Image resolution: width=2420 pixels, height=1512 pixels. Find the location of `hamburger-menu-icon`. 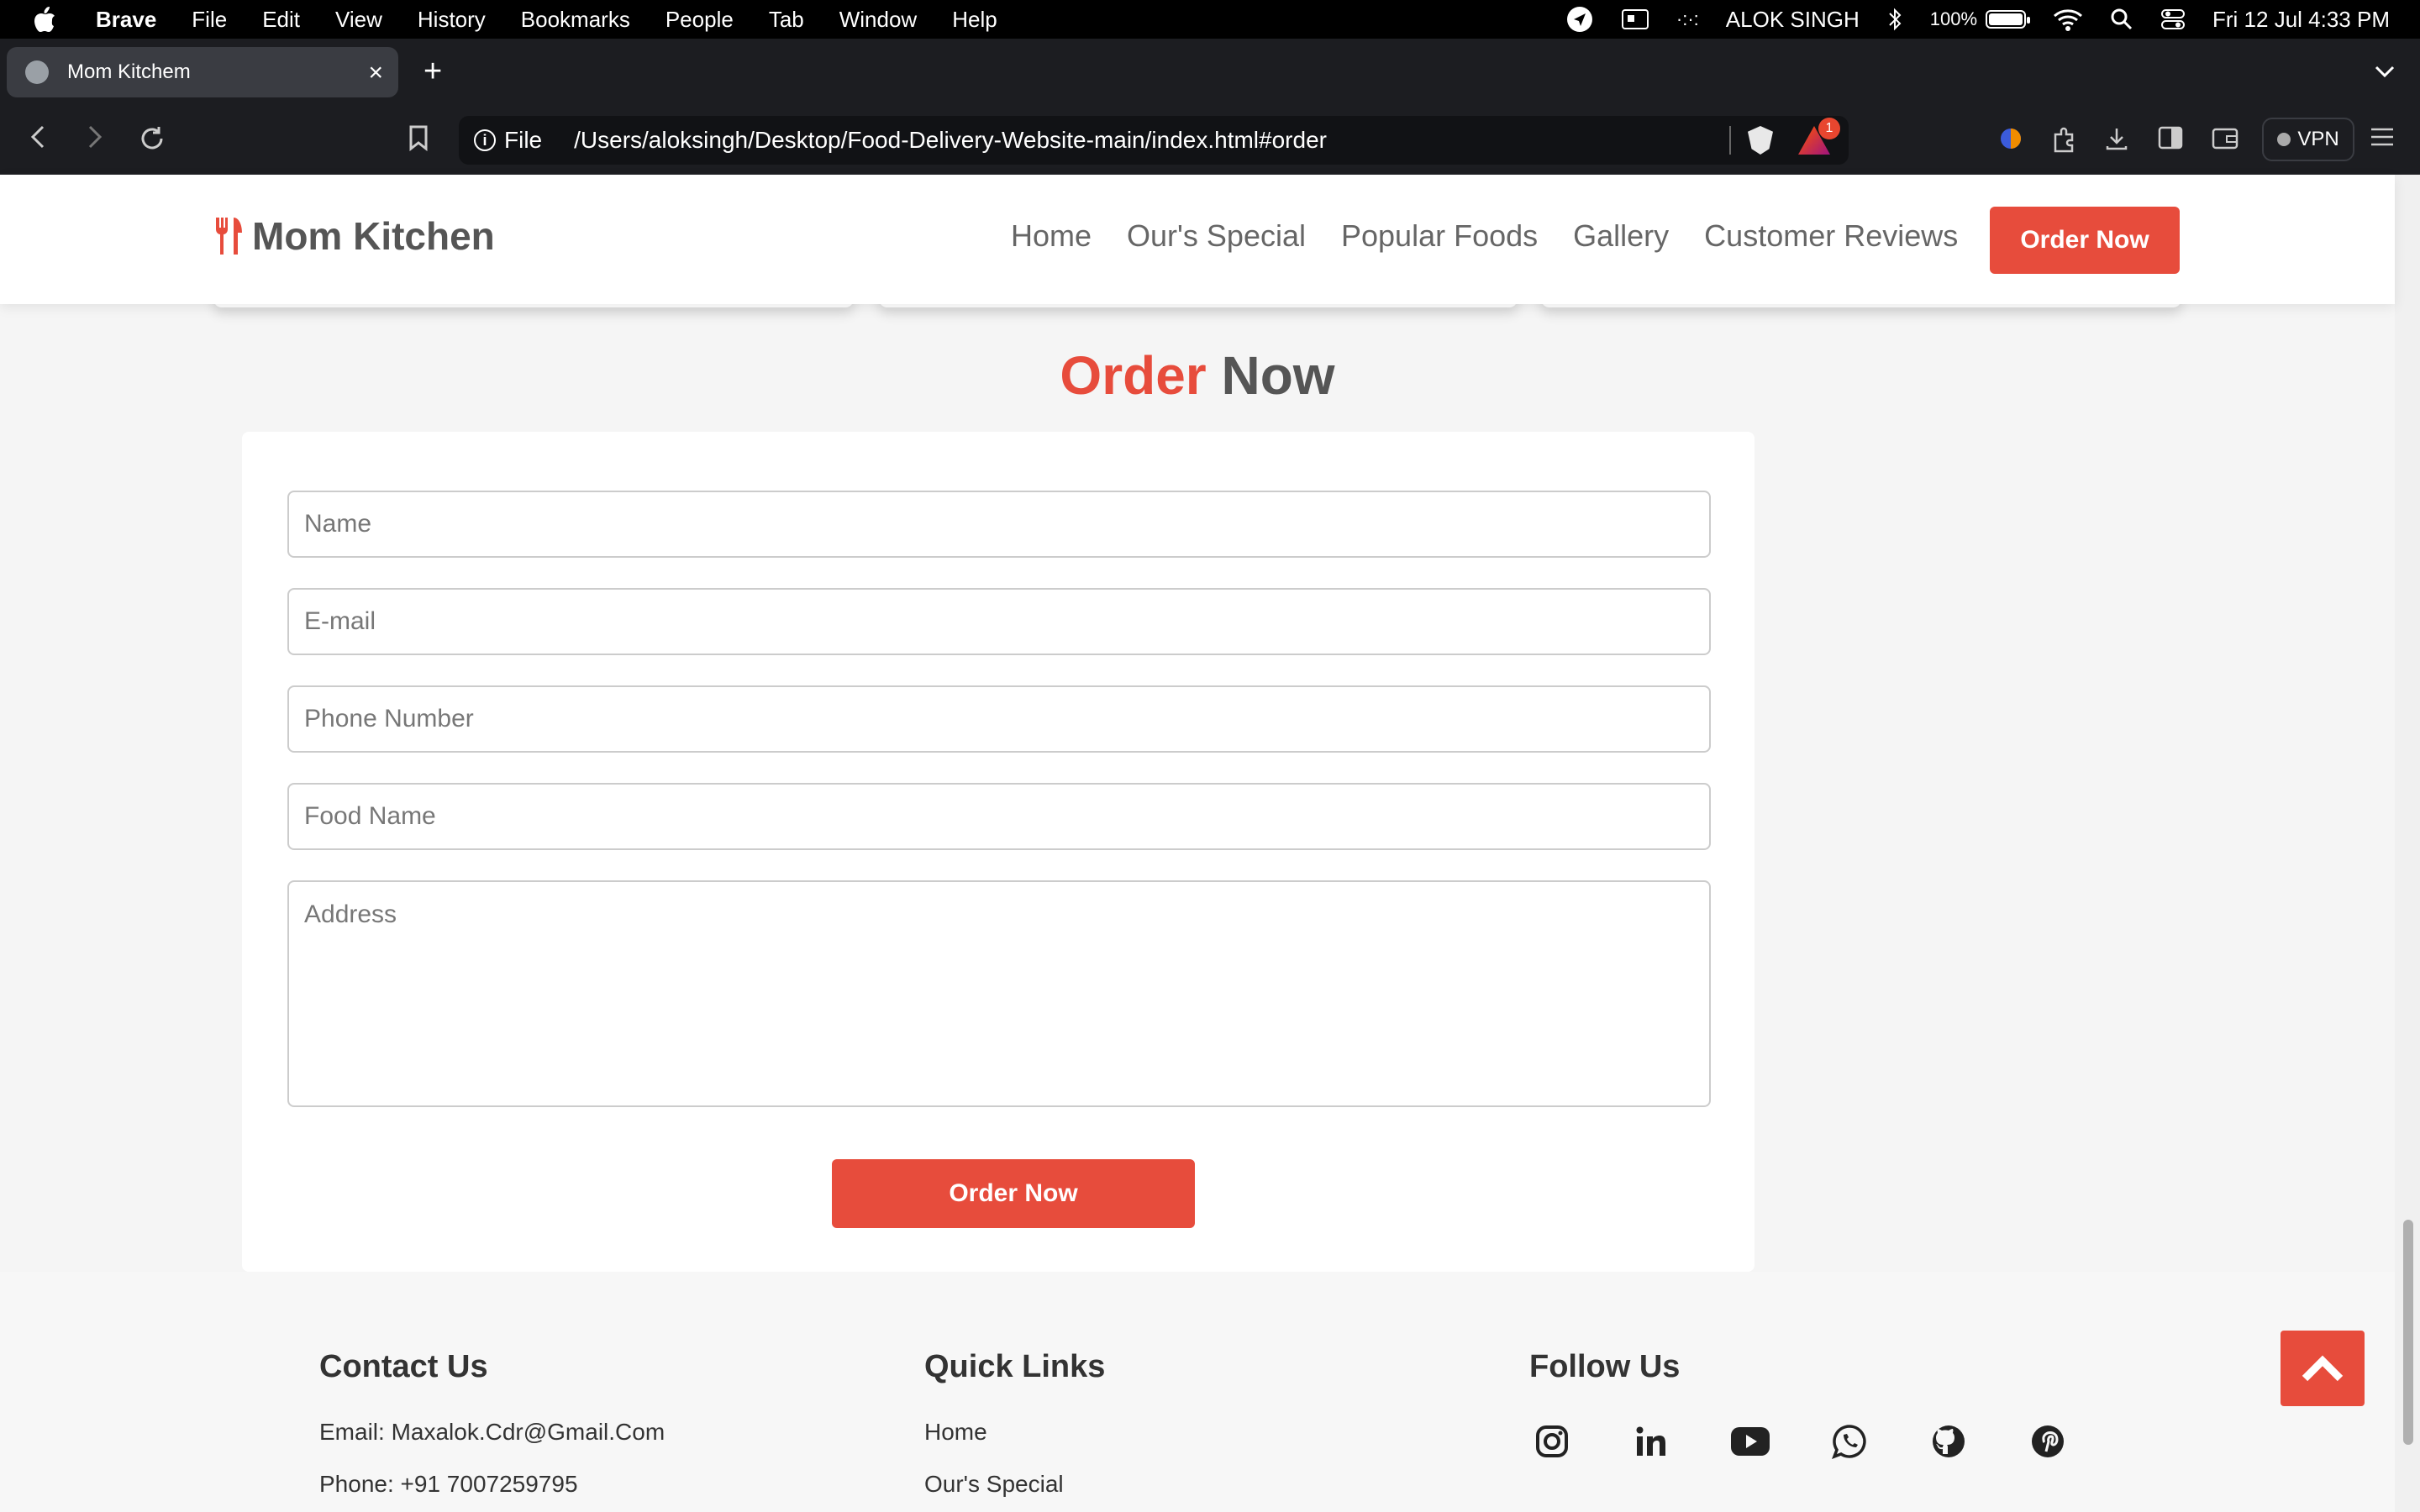

hamburger-menu-icon is located at coordinates (2383, 140).